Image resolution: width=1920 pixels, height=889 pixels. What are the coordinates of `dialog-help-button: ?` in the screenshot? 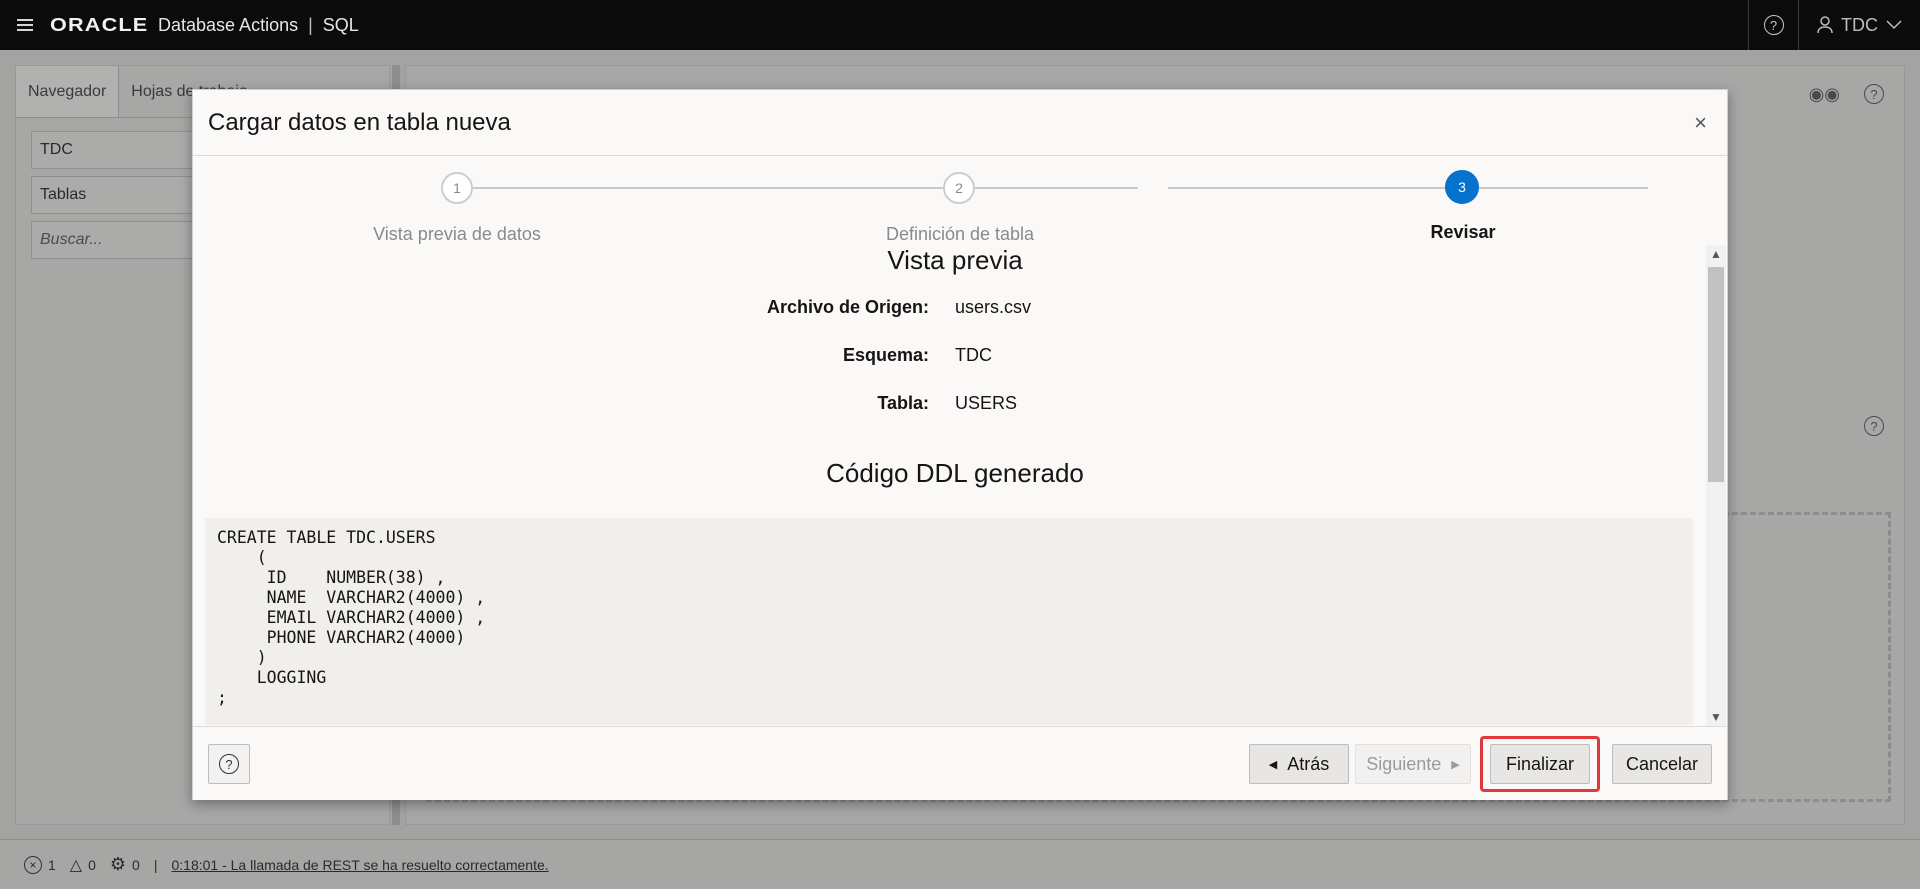 It's located at (229, 764).